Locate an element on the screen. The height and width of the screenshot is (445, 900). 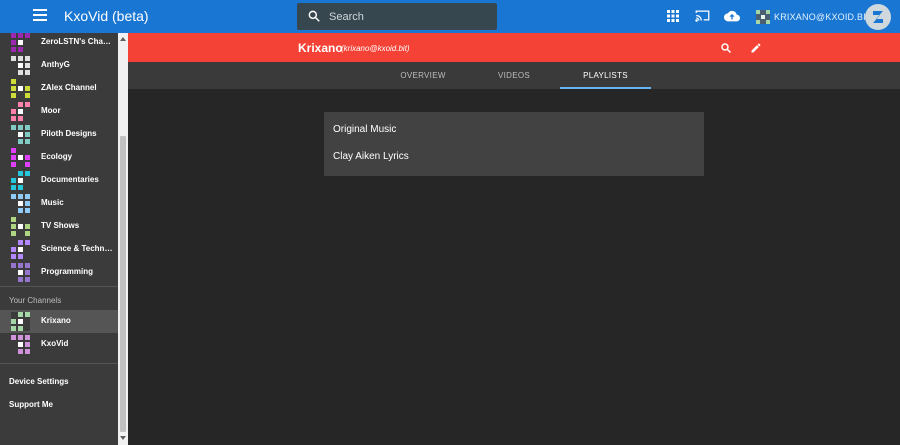
user-account-chip: KRIXANO@KXOID.BIT is located at coordinates (814, 17).